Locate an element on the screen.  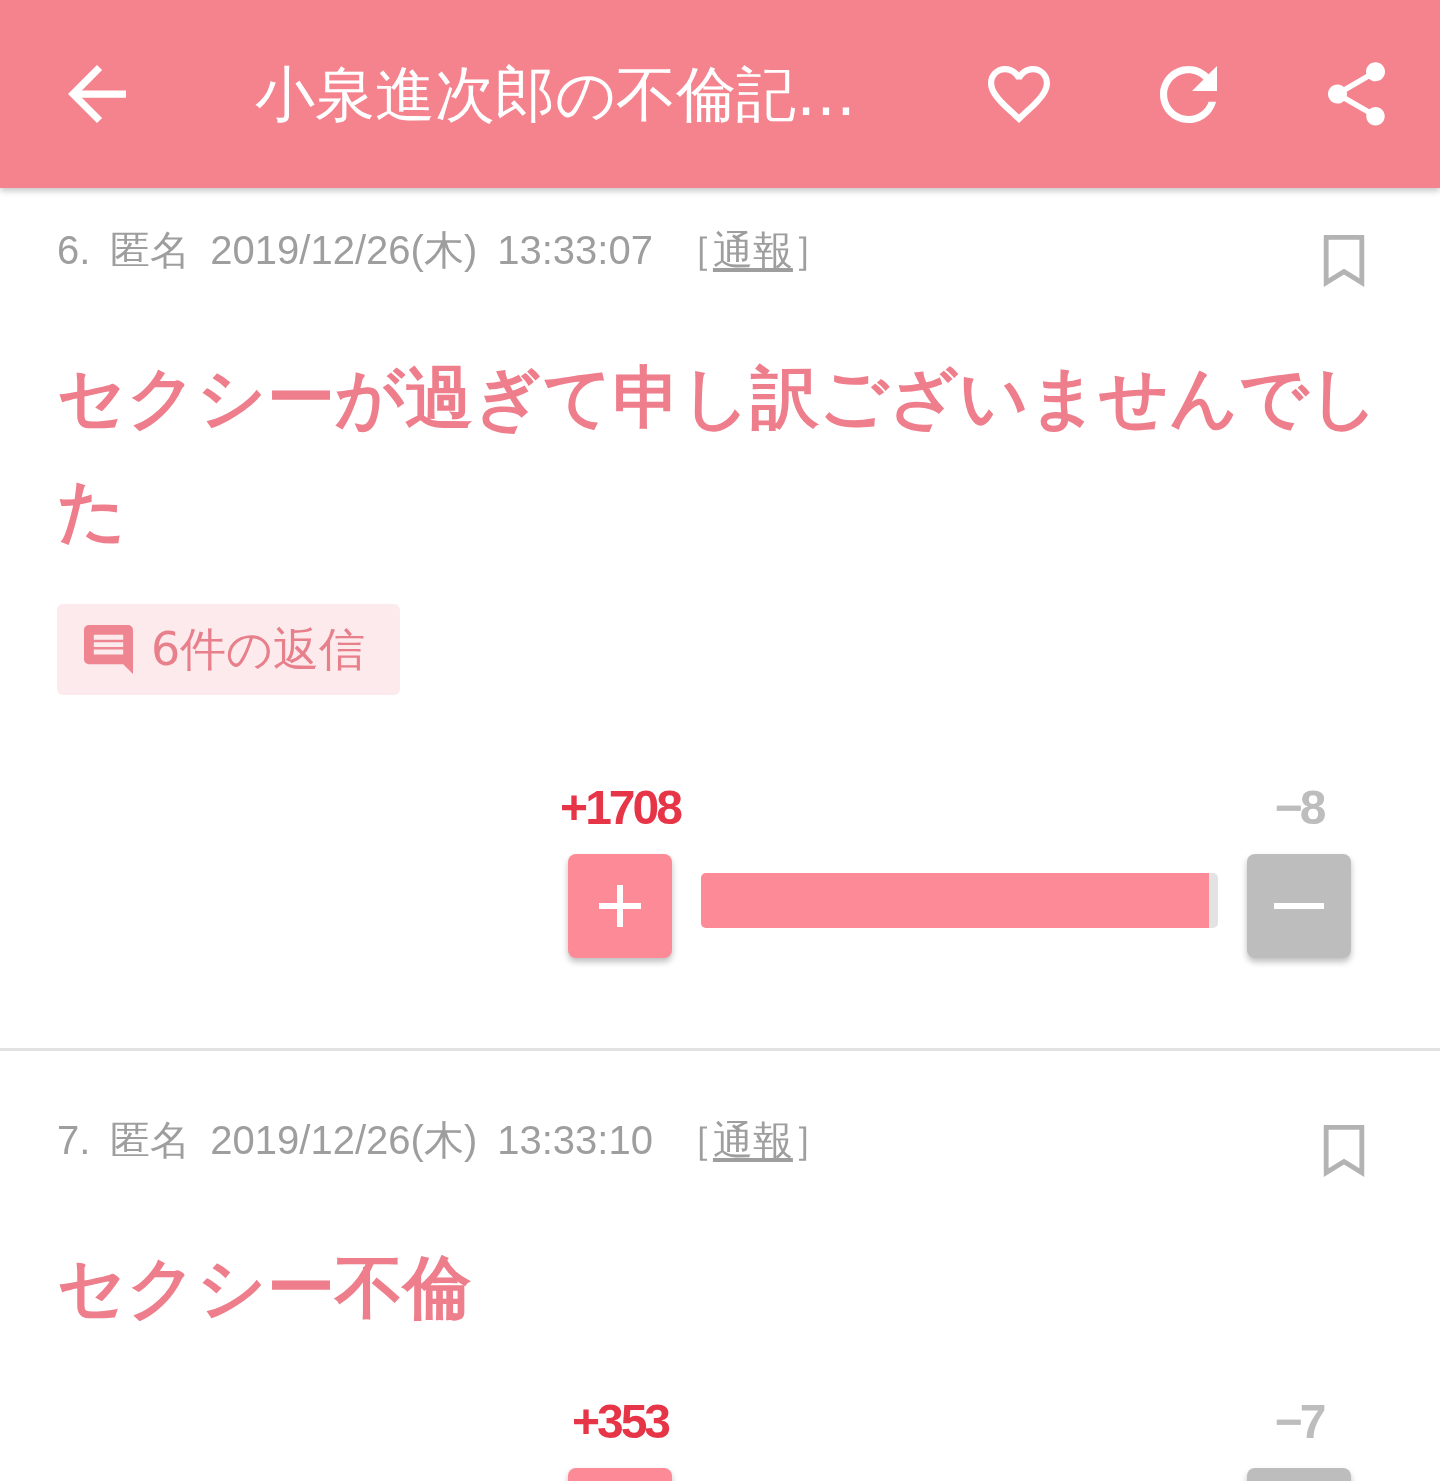
downvote-button is located at coordinates (1299, 906).